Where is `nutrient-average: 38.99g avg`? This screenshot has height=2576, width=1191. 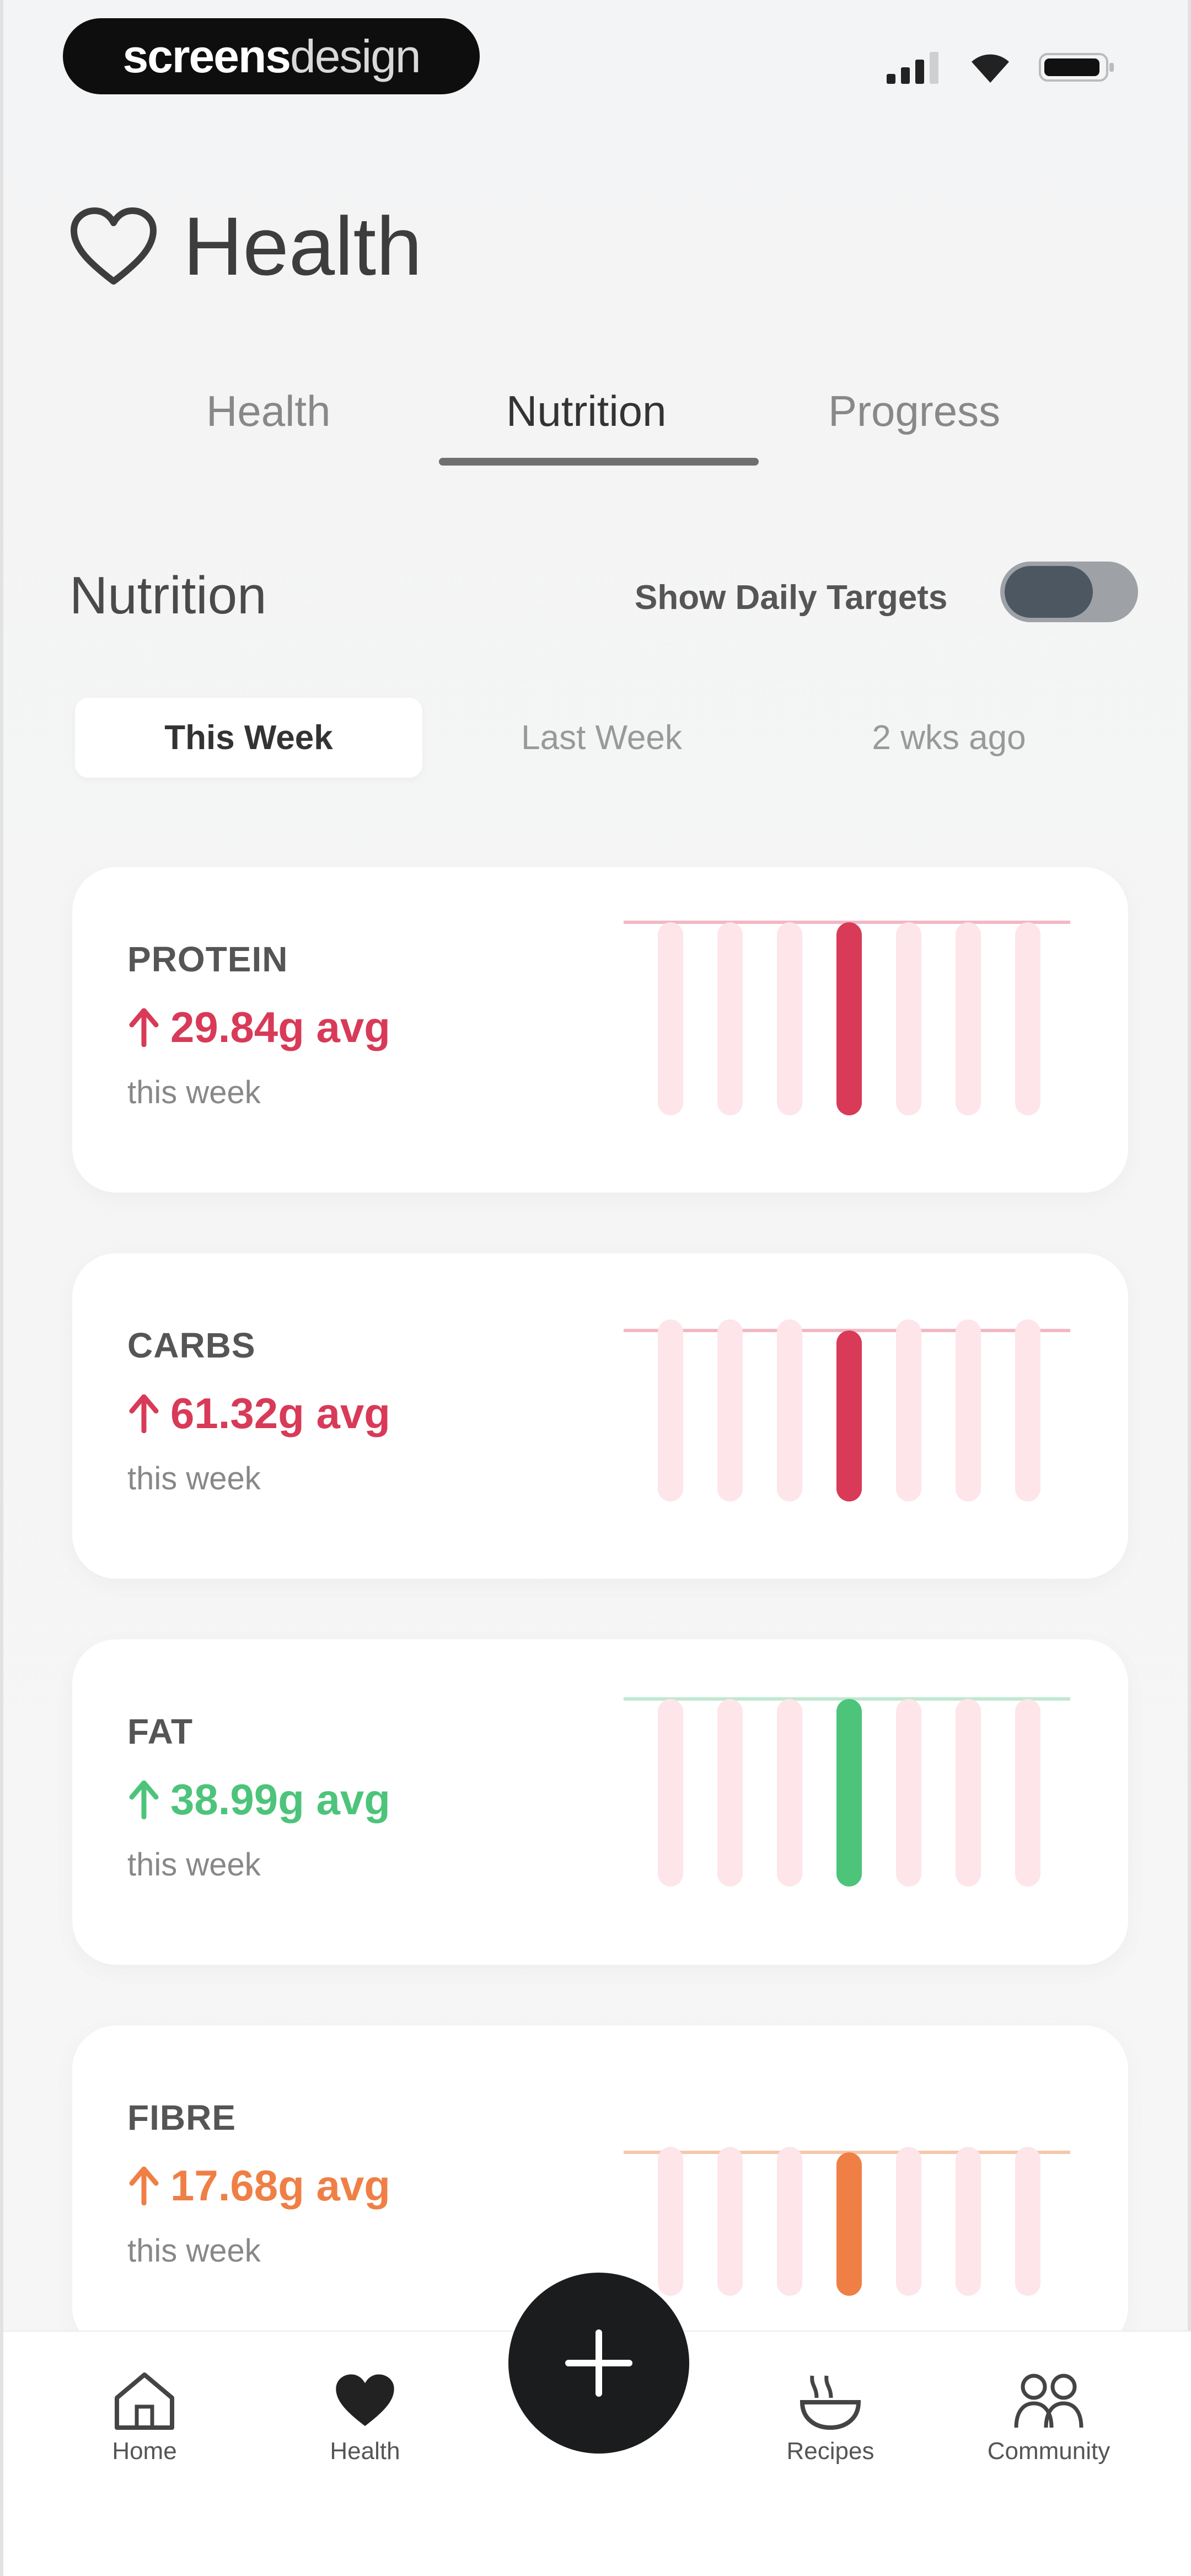
nutrient-average: 38.99g avg is located at coordinates (258, 1800).